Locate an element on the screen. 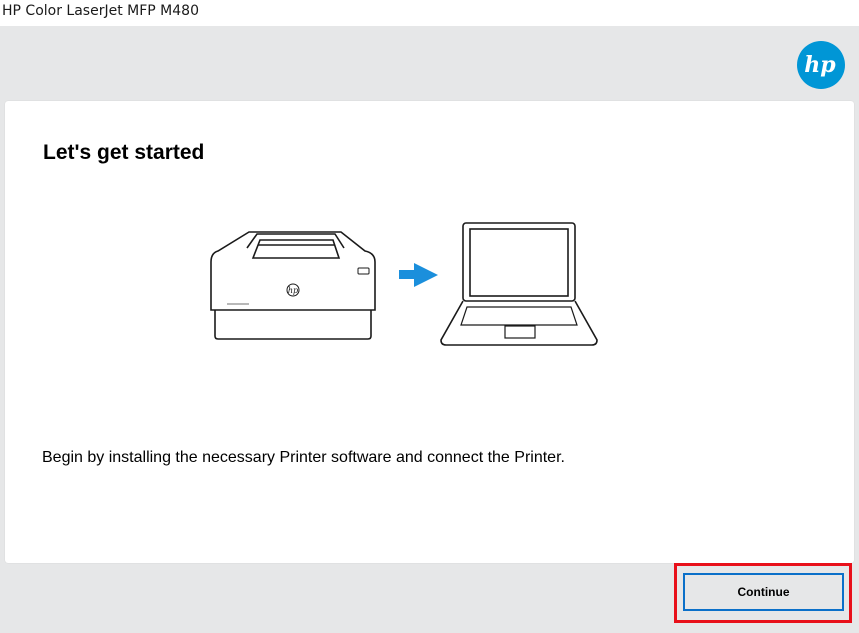 The image size is (859, 633). printer-to-laptop-illustration: hp is located at coordinates (404, 284).